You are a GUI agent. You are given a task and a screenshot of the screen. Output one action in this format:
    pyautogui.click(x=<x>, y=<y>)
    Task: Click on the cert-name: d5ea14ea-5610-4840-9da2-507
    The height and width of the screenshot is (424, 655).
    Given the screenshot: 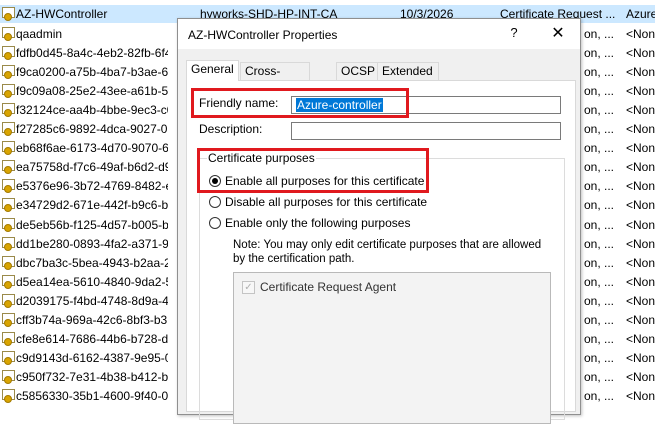 What is the action you would take?
    pyautogui.click(x=92, y=281)
    